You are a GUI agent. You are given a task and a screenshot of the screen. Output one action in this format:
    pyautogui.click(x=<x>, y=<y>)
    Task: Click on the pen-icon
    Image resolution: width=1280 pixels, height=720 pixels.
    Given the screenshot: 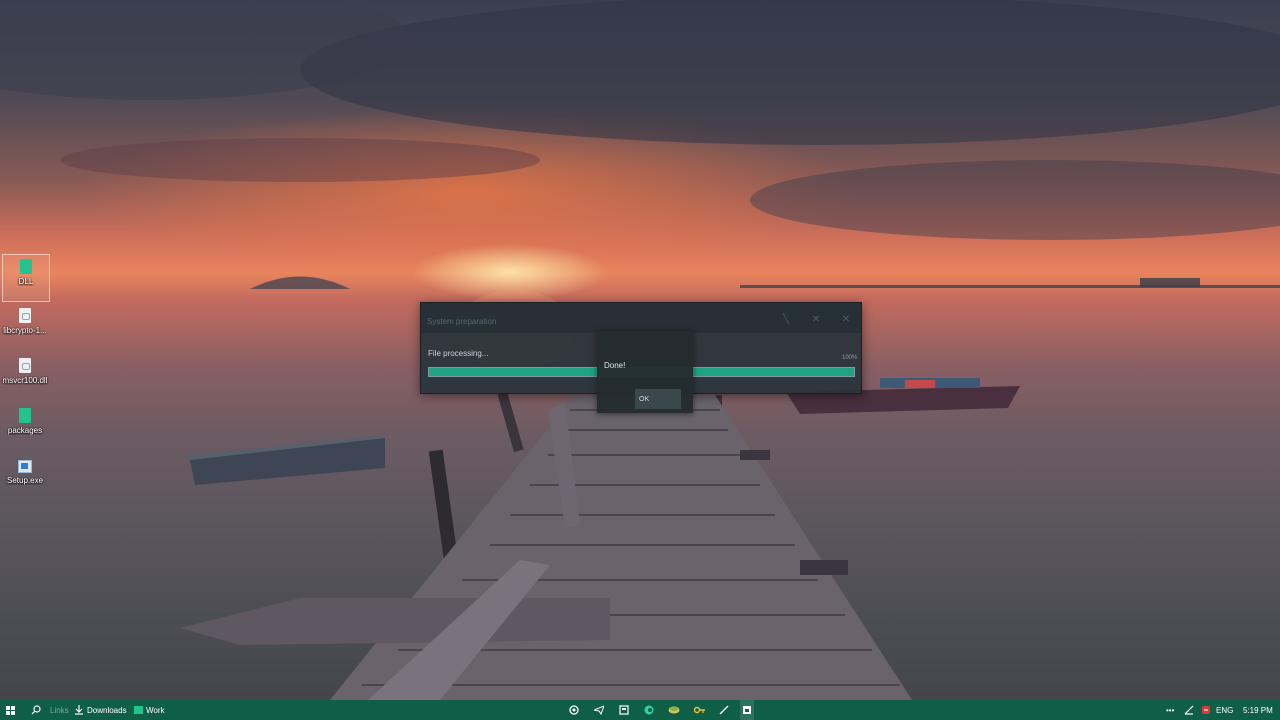 What is the action you would take?
    pyautogui.click(x=724, y=710)
    